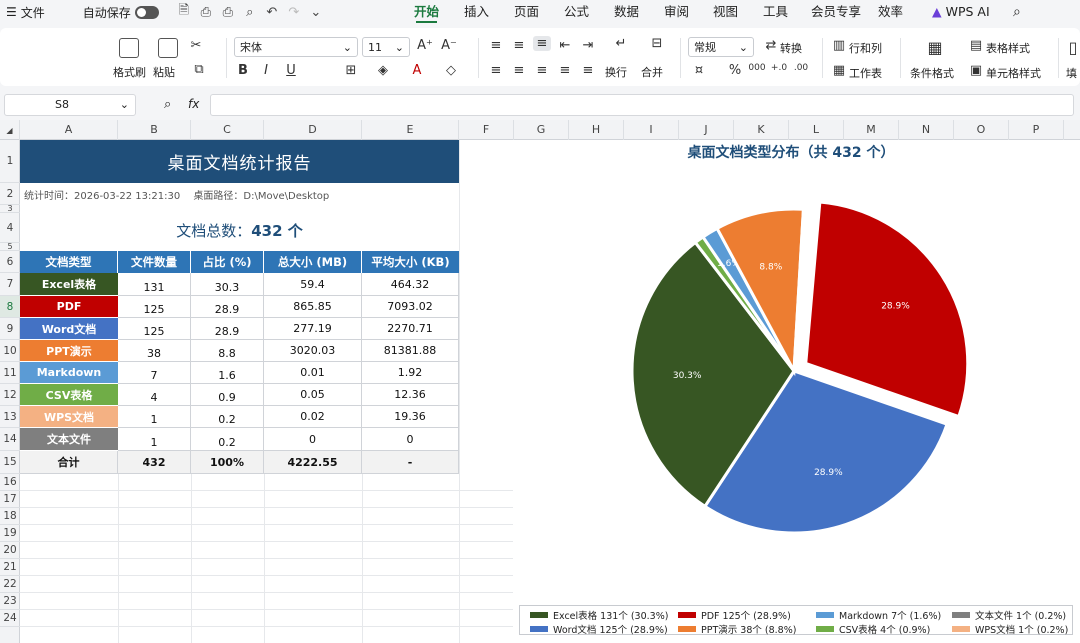  I want to click on size-cell: 0.01, so click(313, 373).